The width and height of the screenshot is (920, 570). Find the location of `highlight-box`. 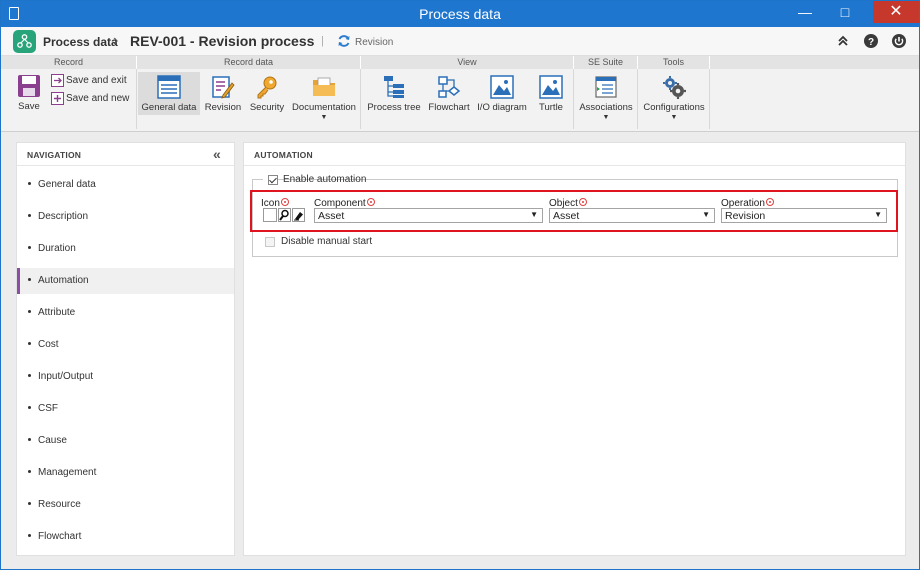

highlight-box is located at coordinates (574, 211).